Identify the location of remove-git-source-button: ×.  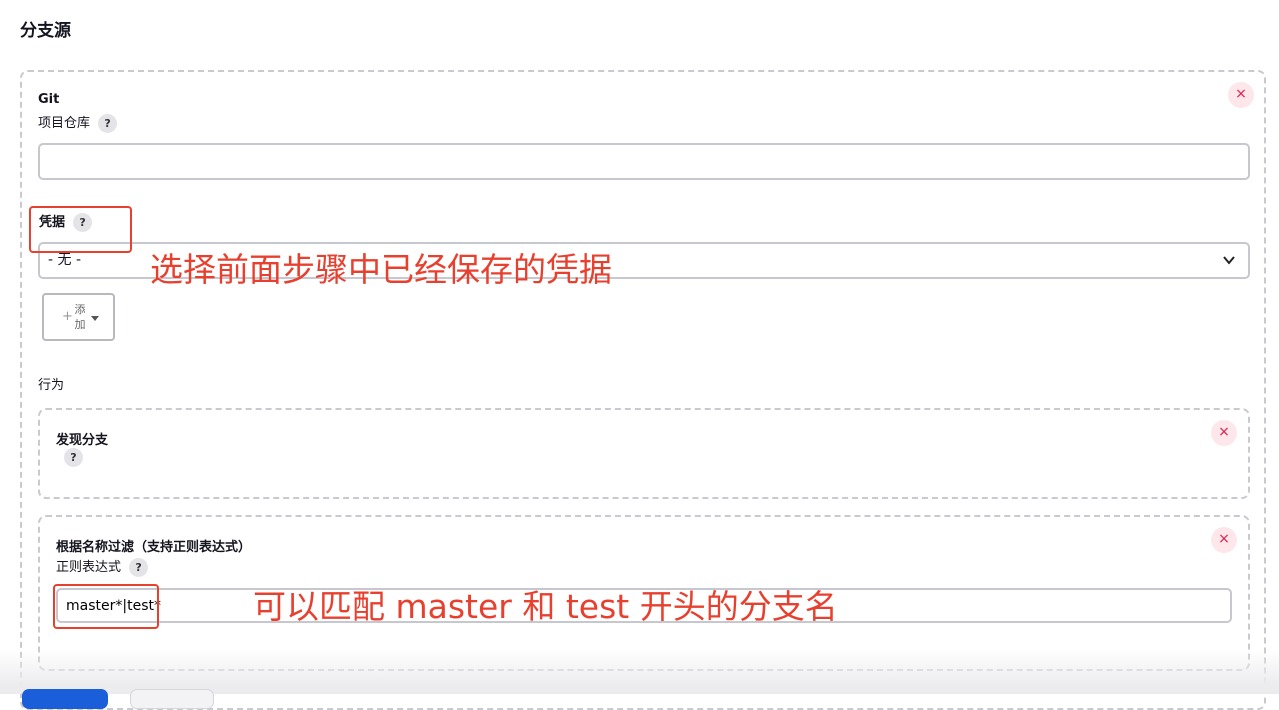
(1241, 95).